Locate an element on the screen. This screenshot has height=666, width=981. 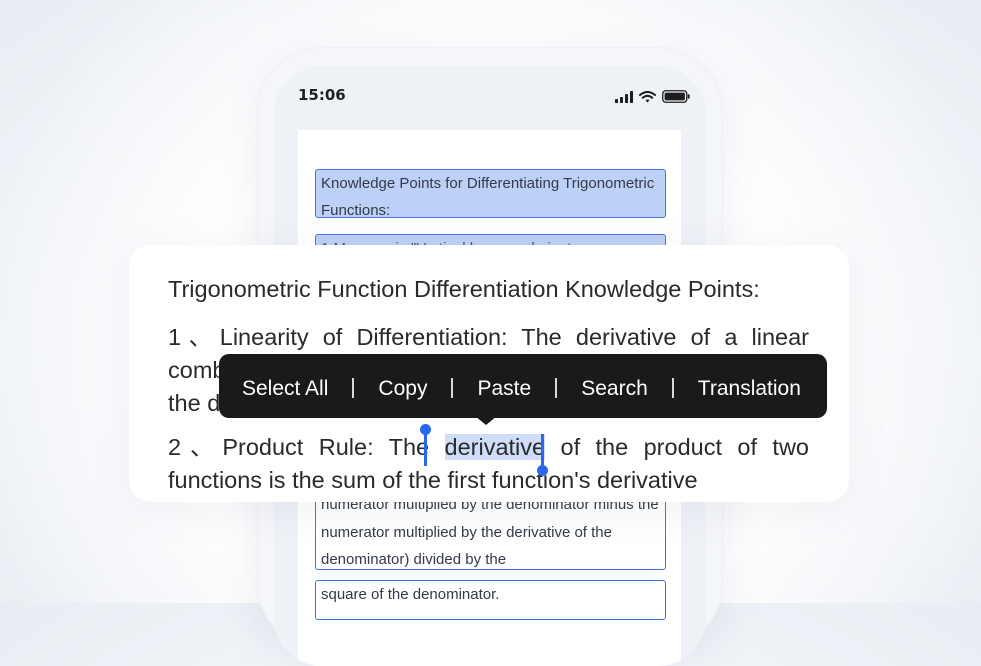
paragraph-2-lead: 2、Product Rule: The is located at coordinates (306, 447).